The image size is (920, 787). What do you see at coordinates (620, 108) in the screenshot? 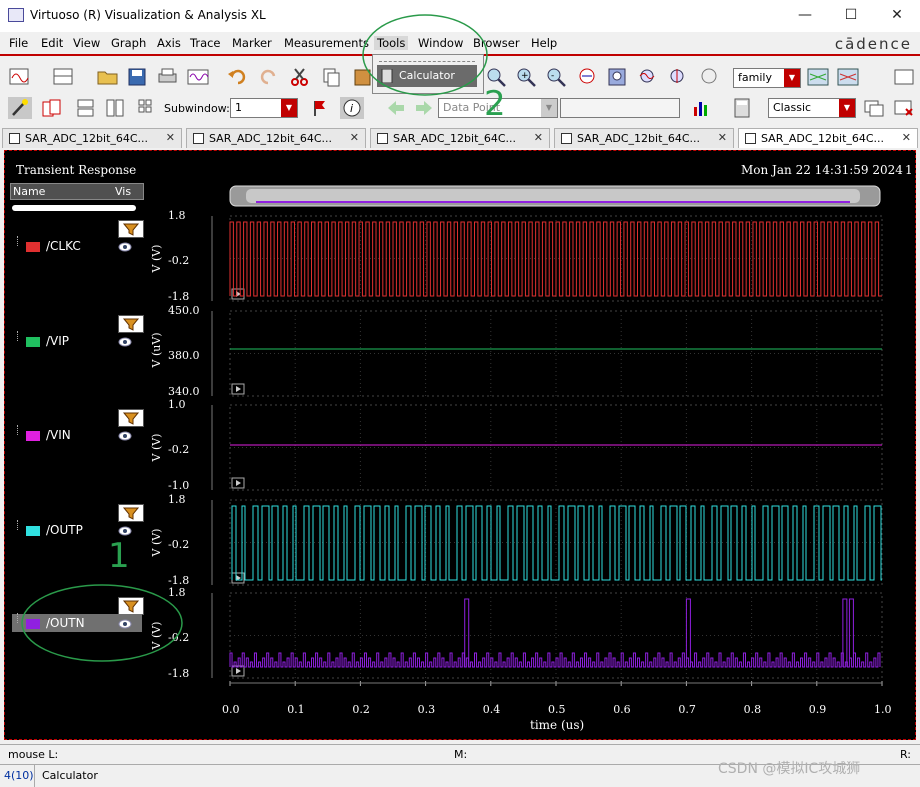
I see `data-point-value-input` at bounding box center [620, 108].